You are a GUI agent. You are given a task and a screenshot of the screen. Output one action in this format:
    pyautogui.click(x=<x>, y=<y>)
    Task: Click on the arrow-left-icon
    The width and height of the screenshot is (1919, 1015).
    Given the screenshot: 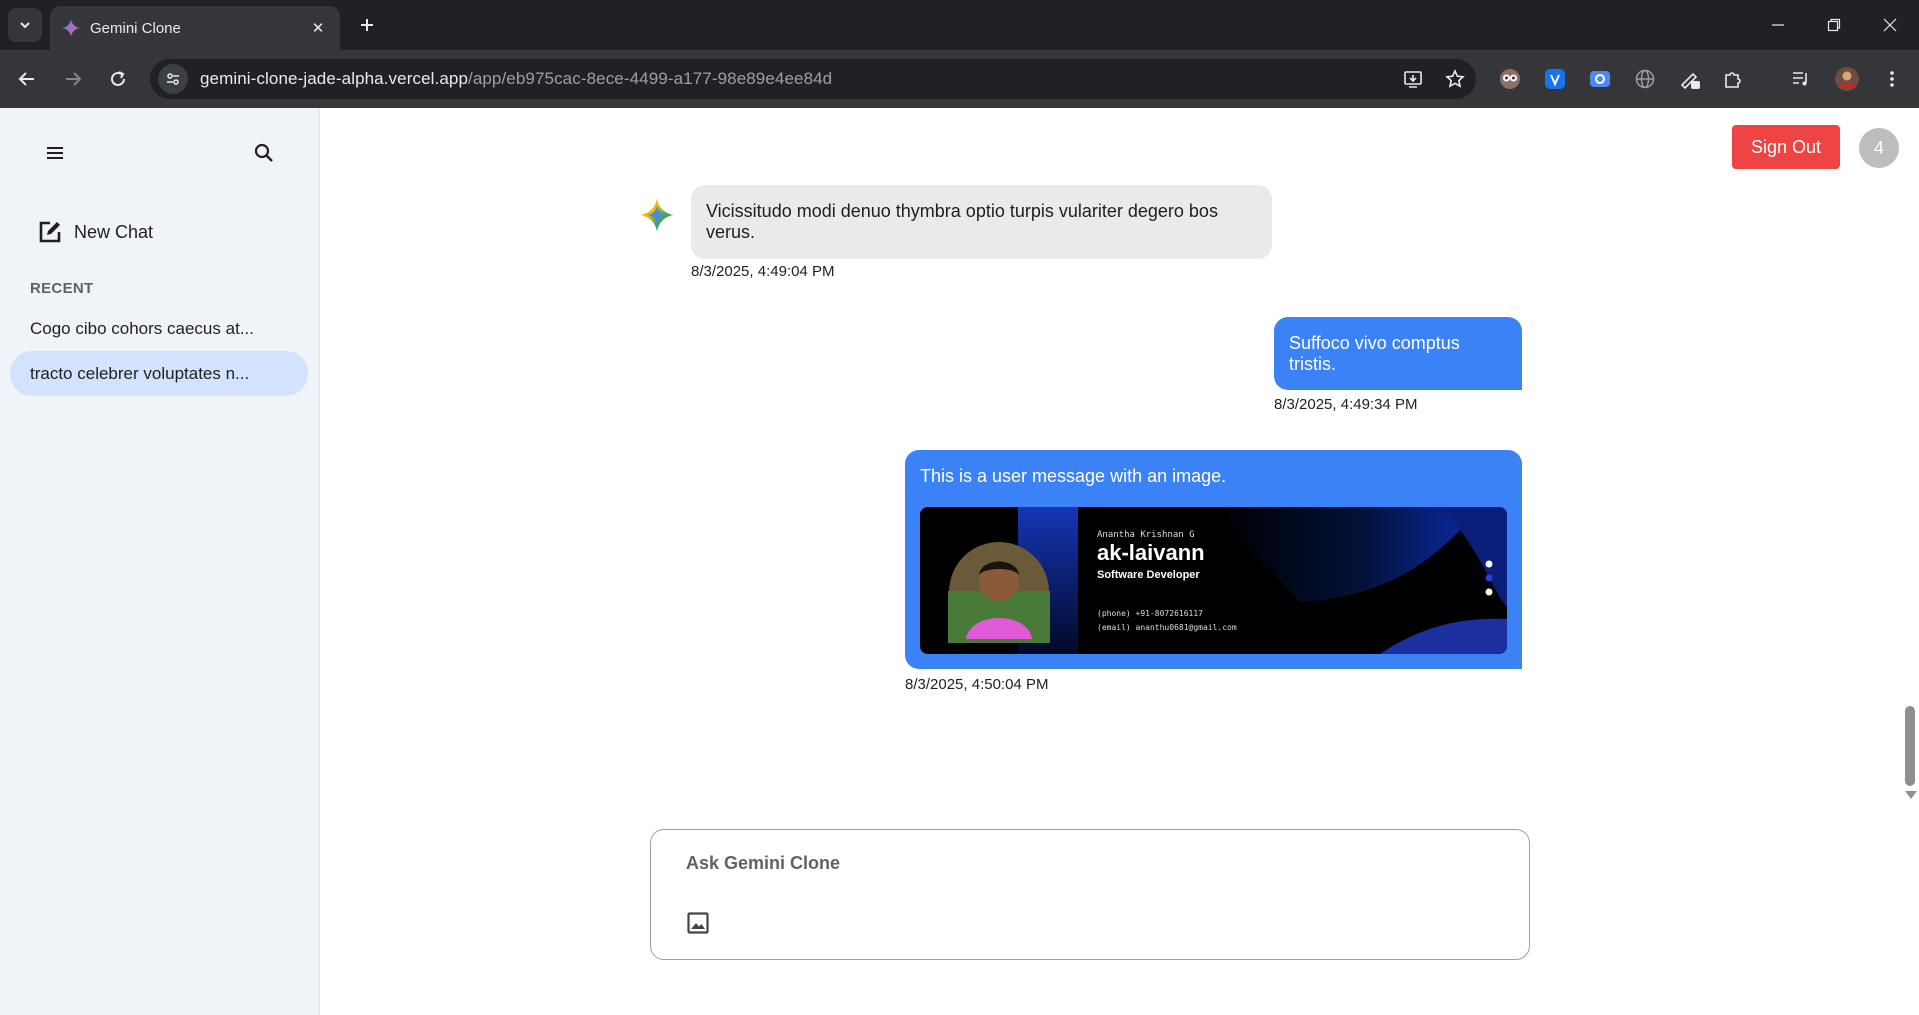 What is the action you would take?
    pyautogui.click(x=26, y=79)
    